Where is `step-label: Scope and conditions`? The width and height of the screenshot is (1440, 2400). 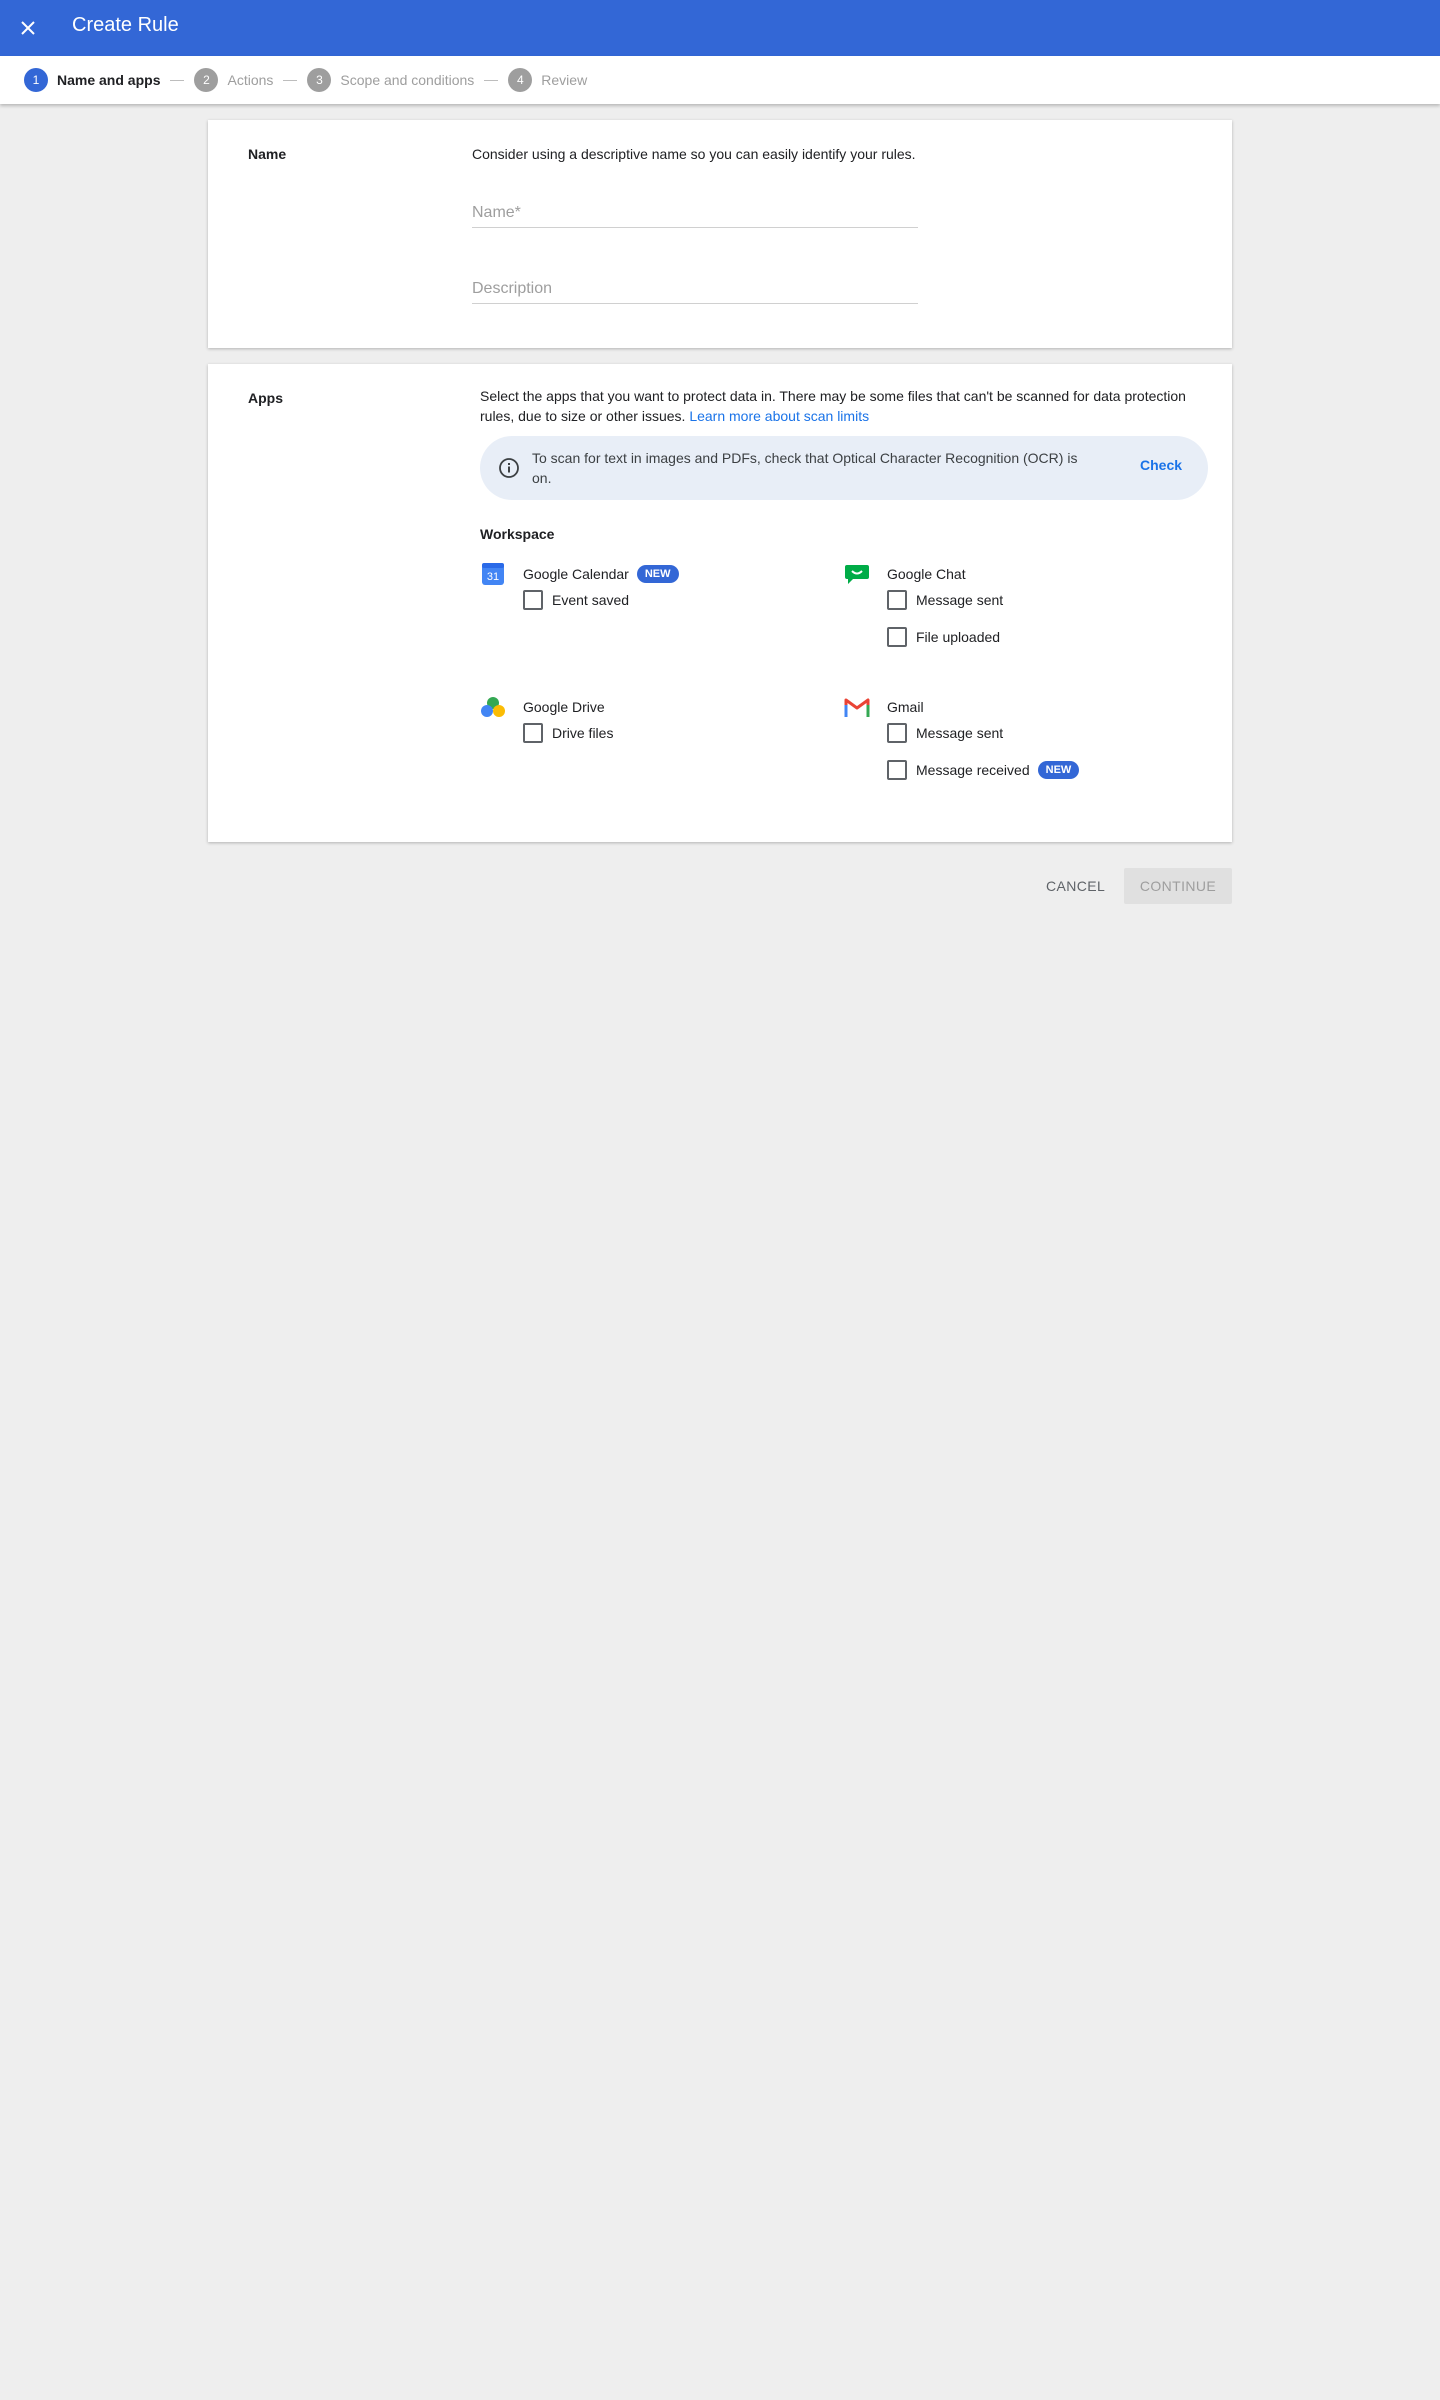 step-label: Scope and conditions is located at coordinates (407, 80).